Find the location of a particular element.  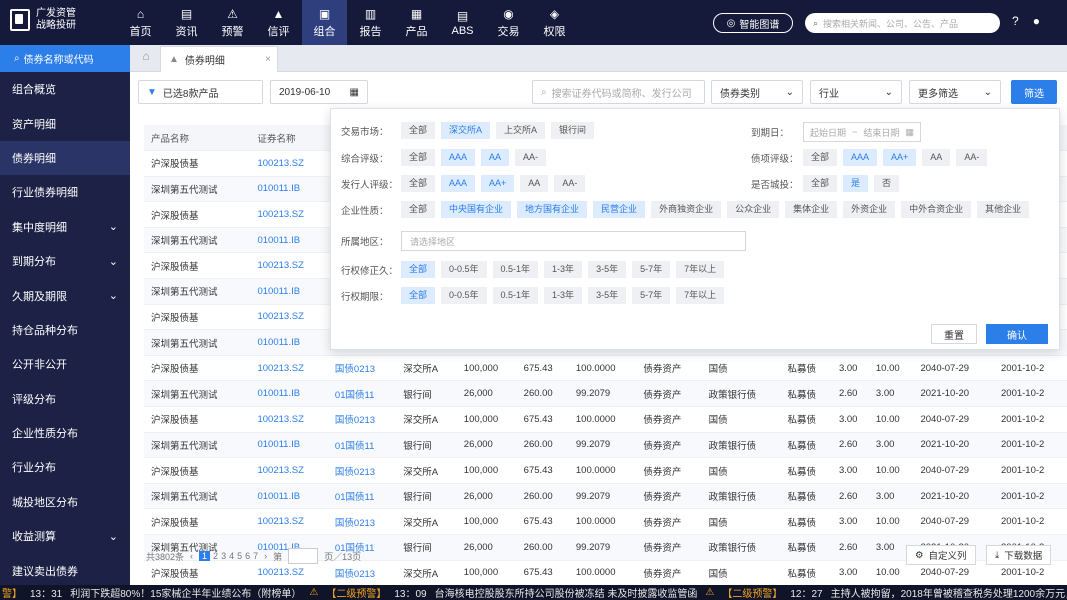

filter-option: 否 is located at coordinates (887, 183).